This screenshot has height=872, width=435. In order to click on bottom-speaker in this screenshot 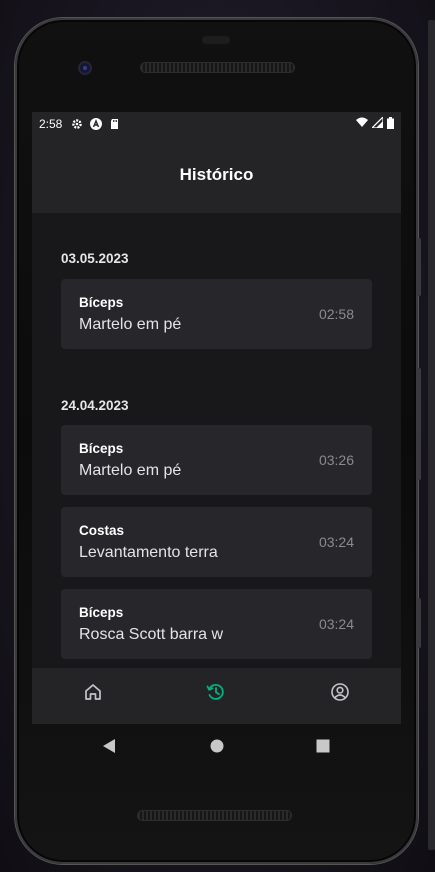, I will do `click(214, 815)`.